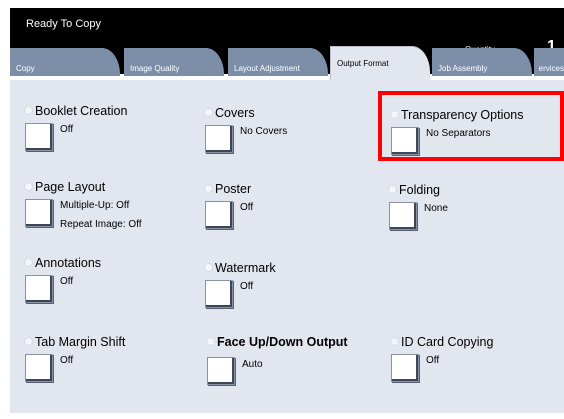 The height and width of the screenshot is (419, 564). I want to click on feature-title: Covers, so click(235, 113).